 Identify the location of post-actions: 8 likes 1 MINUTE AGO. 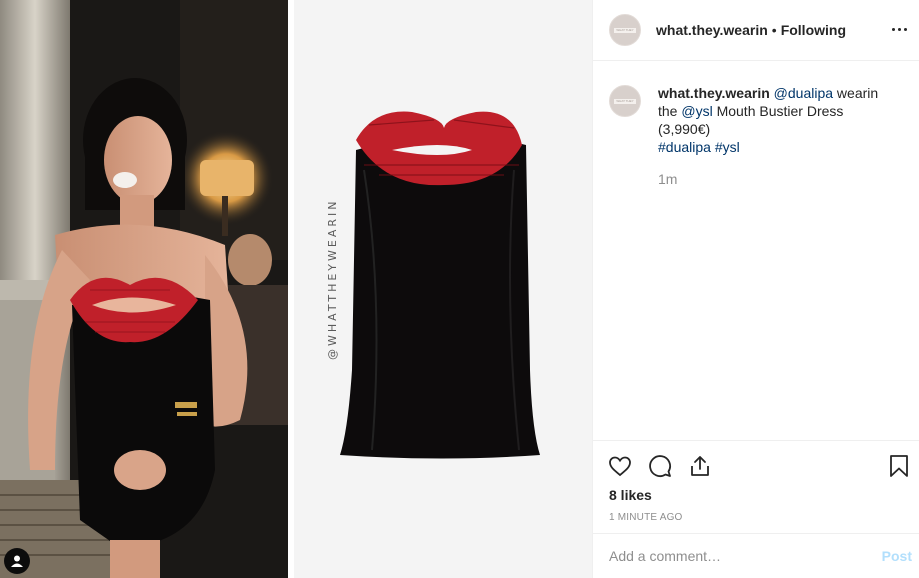
(756, 486).